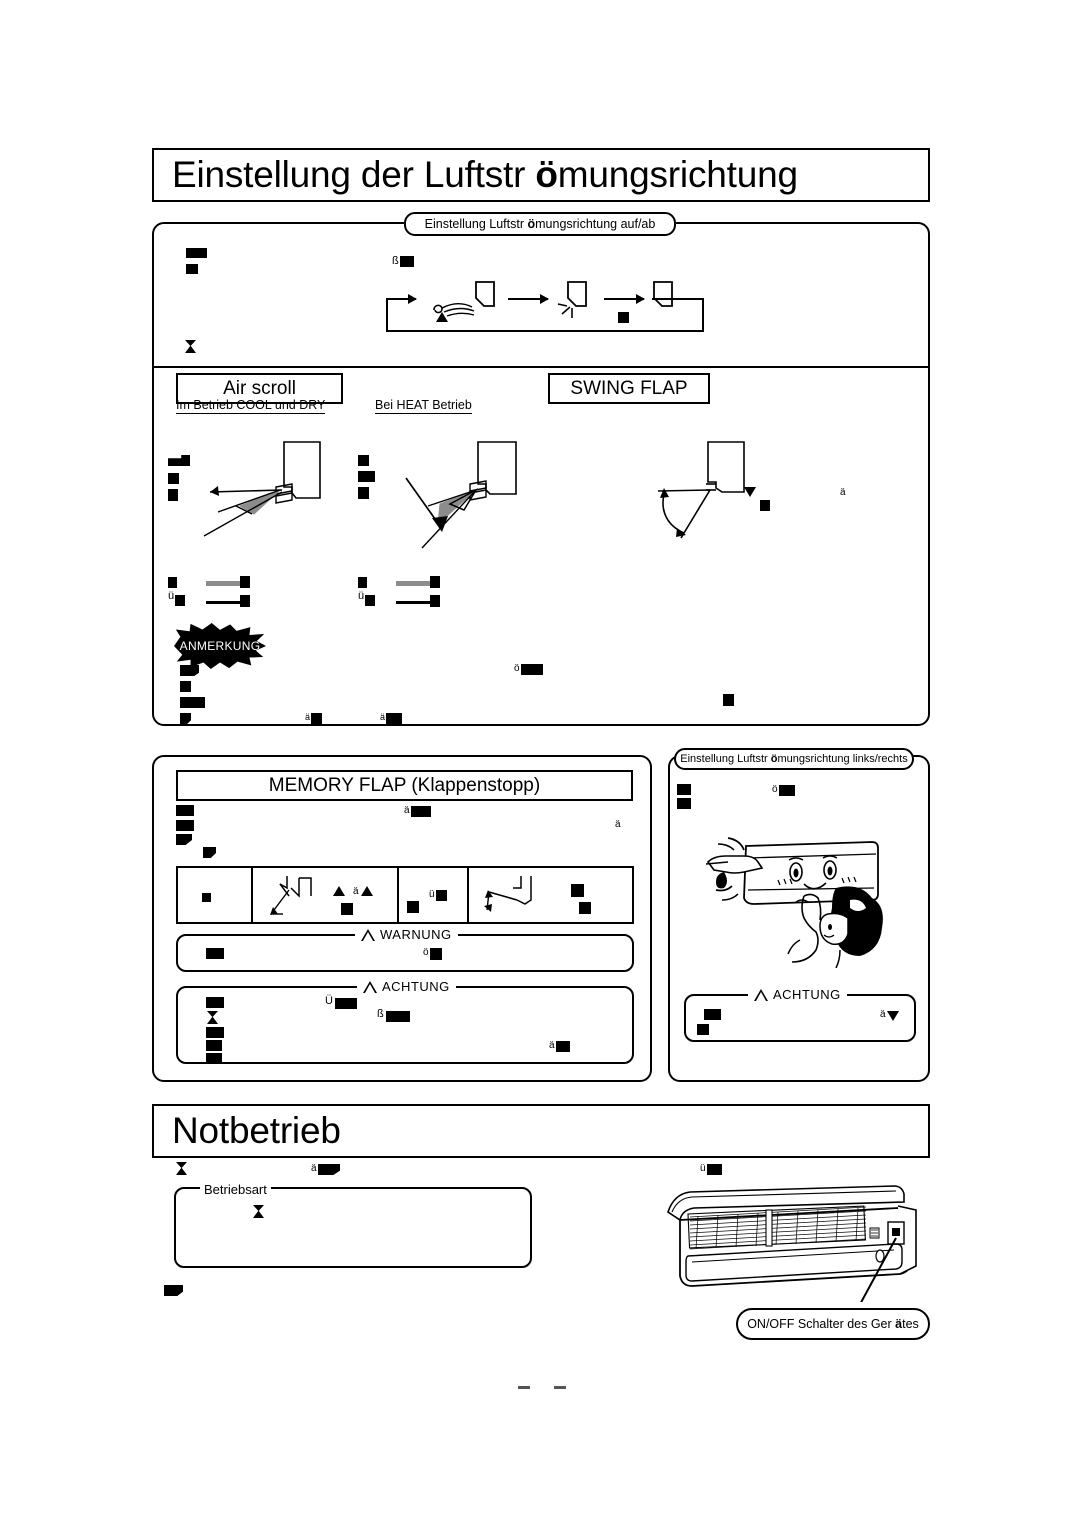 The width and height of the screenshot is (1080, 1528). What do you see at coordinates (416, 934) in the screenshot?
I see `notice-warnung-label: WARNUNG` at bounding box center [416, 934].